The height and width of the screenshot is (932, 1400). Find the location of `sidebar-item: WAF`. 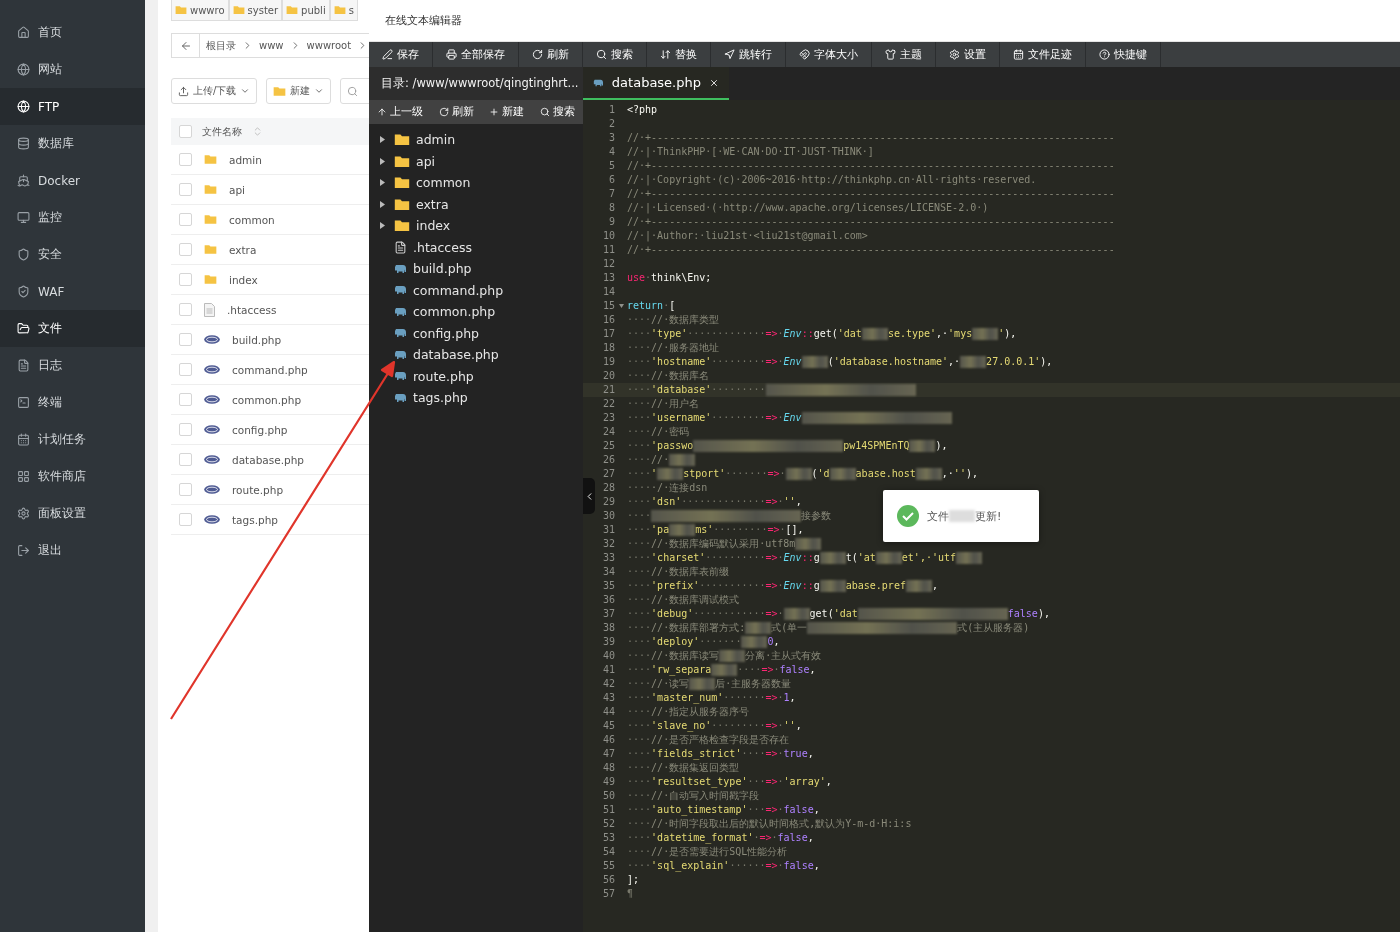

sidebar-item: WAF is located at coordinates (72, 291).